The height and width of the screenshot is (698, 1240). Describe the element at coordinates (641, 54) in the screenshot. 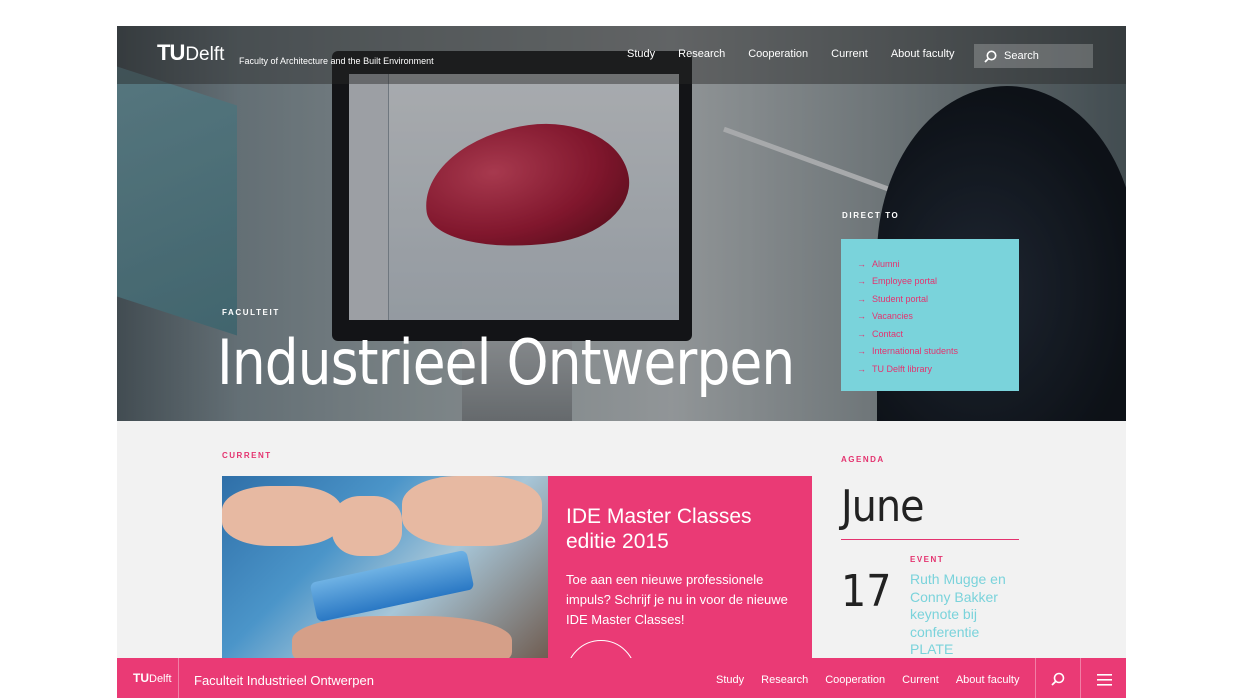

I see `nav-study: Study` at that location.